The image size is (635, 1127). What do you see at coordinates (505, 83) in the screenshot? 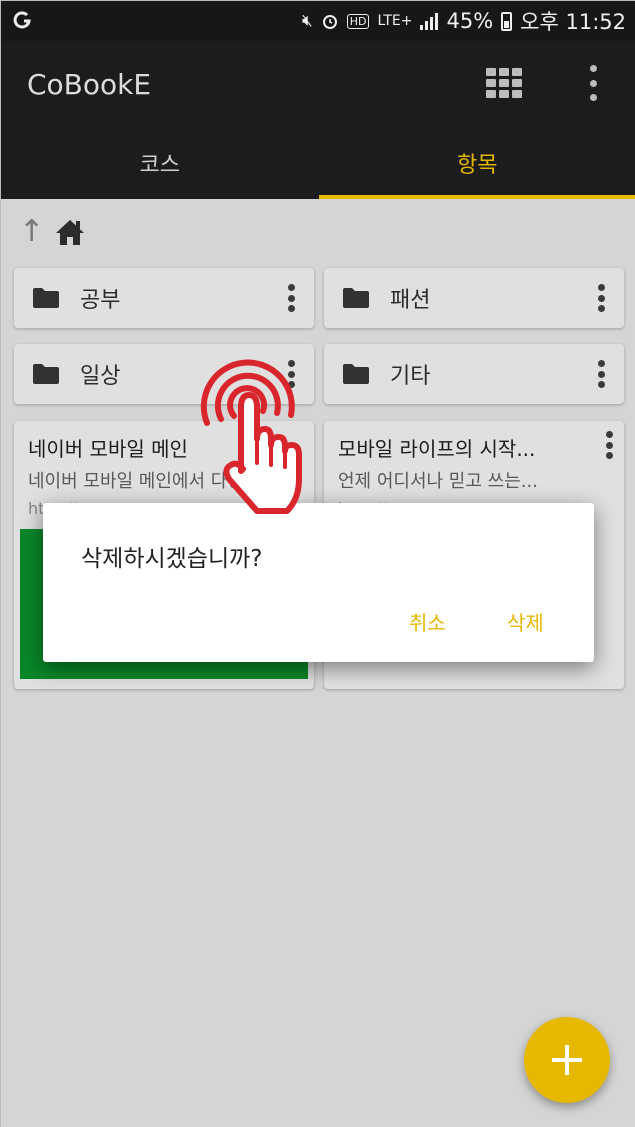
I see `grid-view-icon` at bounding box center [505, 83].